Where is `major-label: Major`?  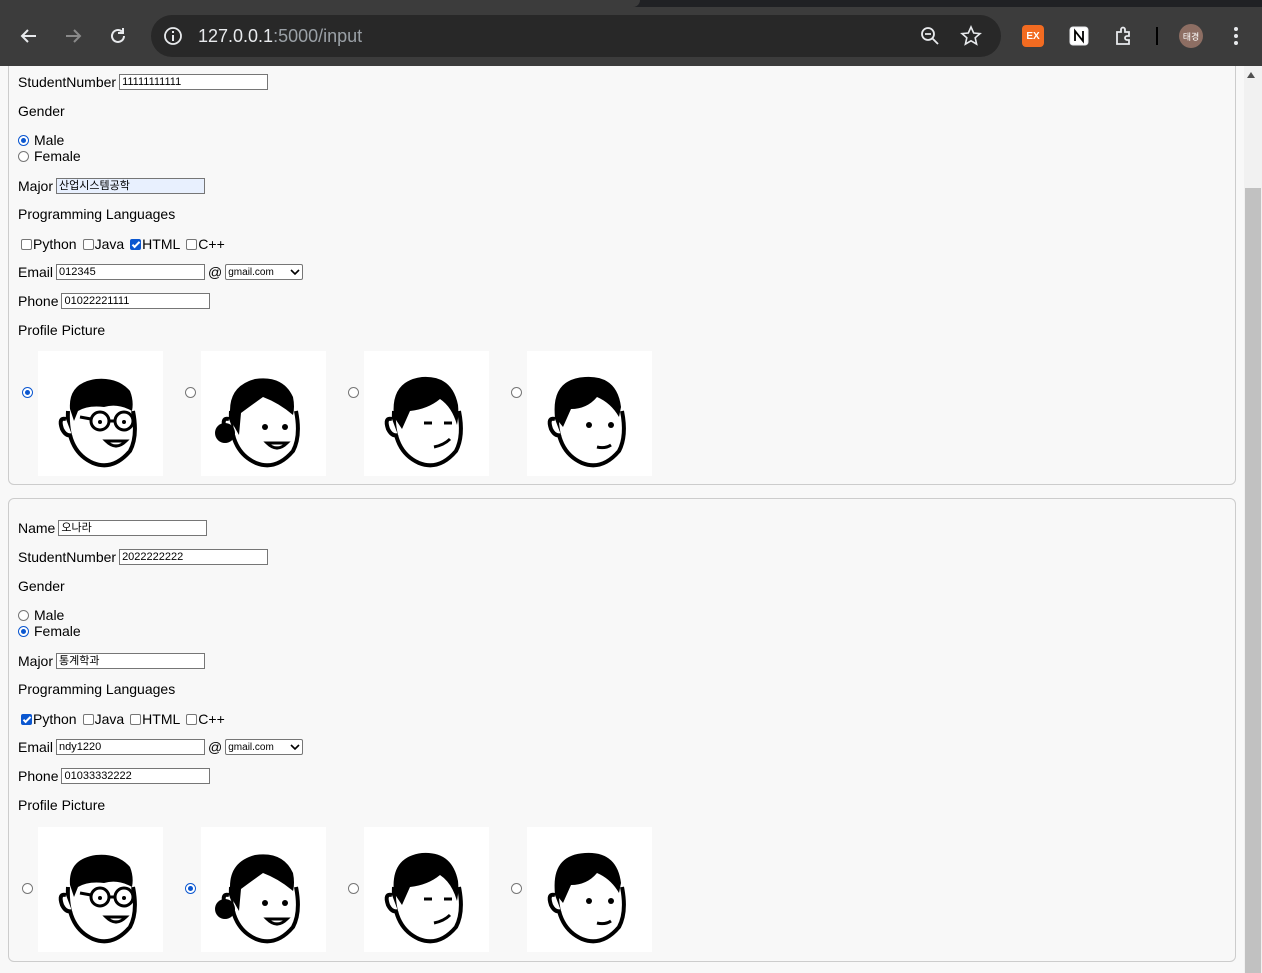 major-label: Major is located at coordinates (36, 661).